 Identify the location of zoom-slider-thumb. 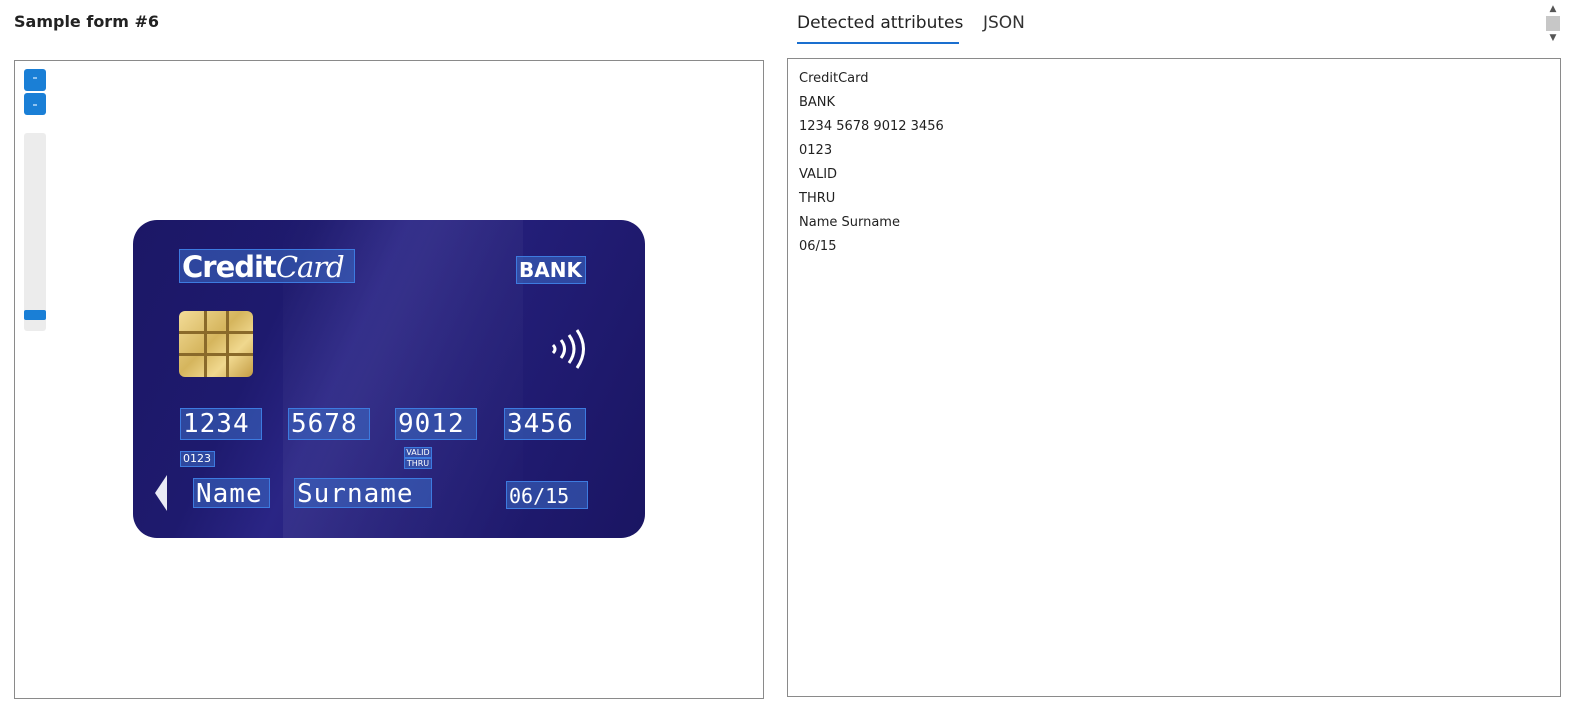
(35, 315).